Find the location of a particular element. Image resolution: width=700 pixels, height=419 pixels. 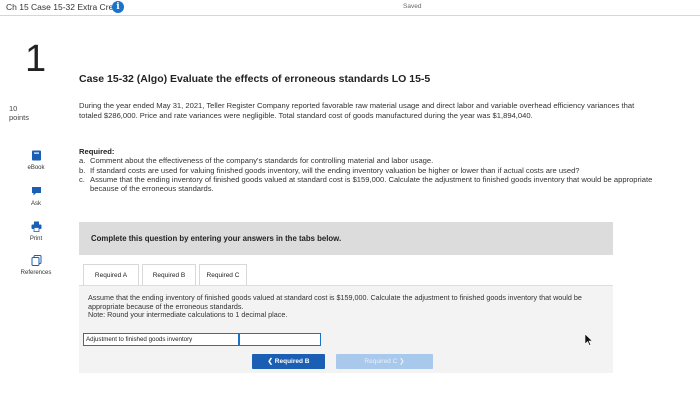

adjustment-label: Adjustment to finished goods inventory is located at coordinates (161, 339).